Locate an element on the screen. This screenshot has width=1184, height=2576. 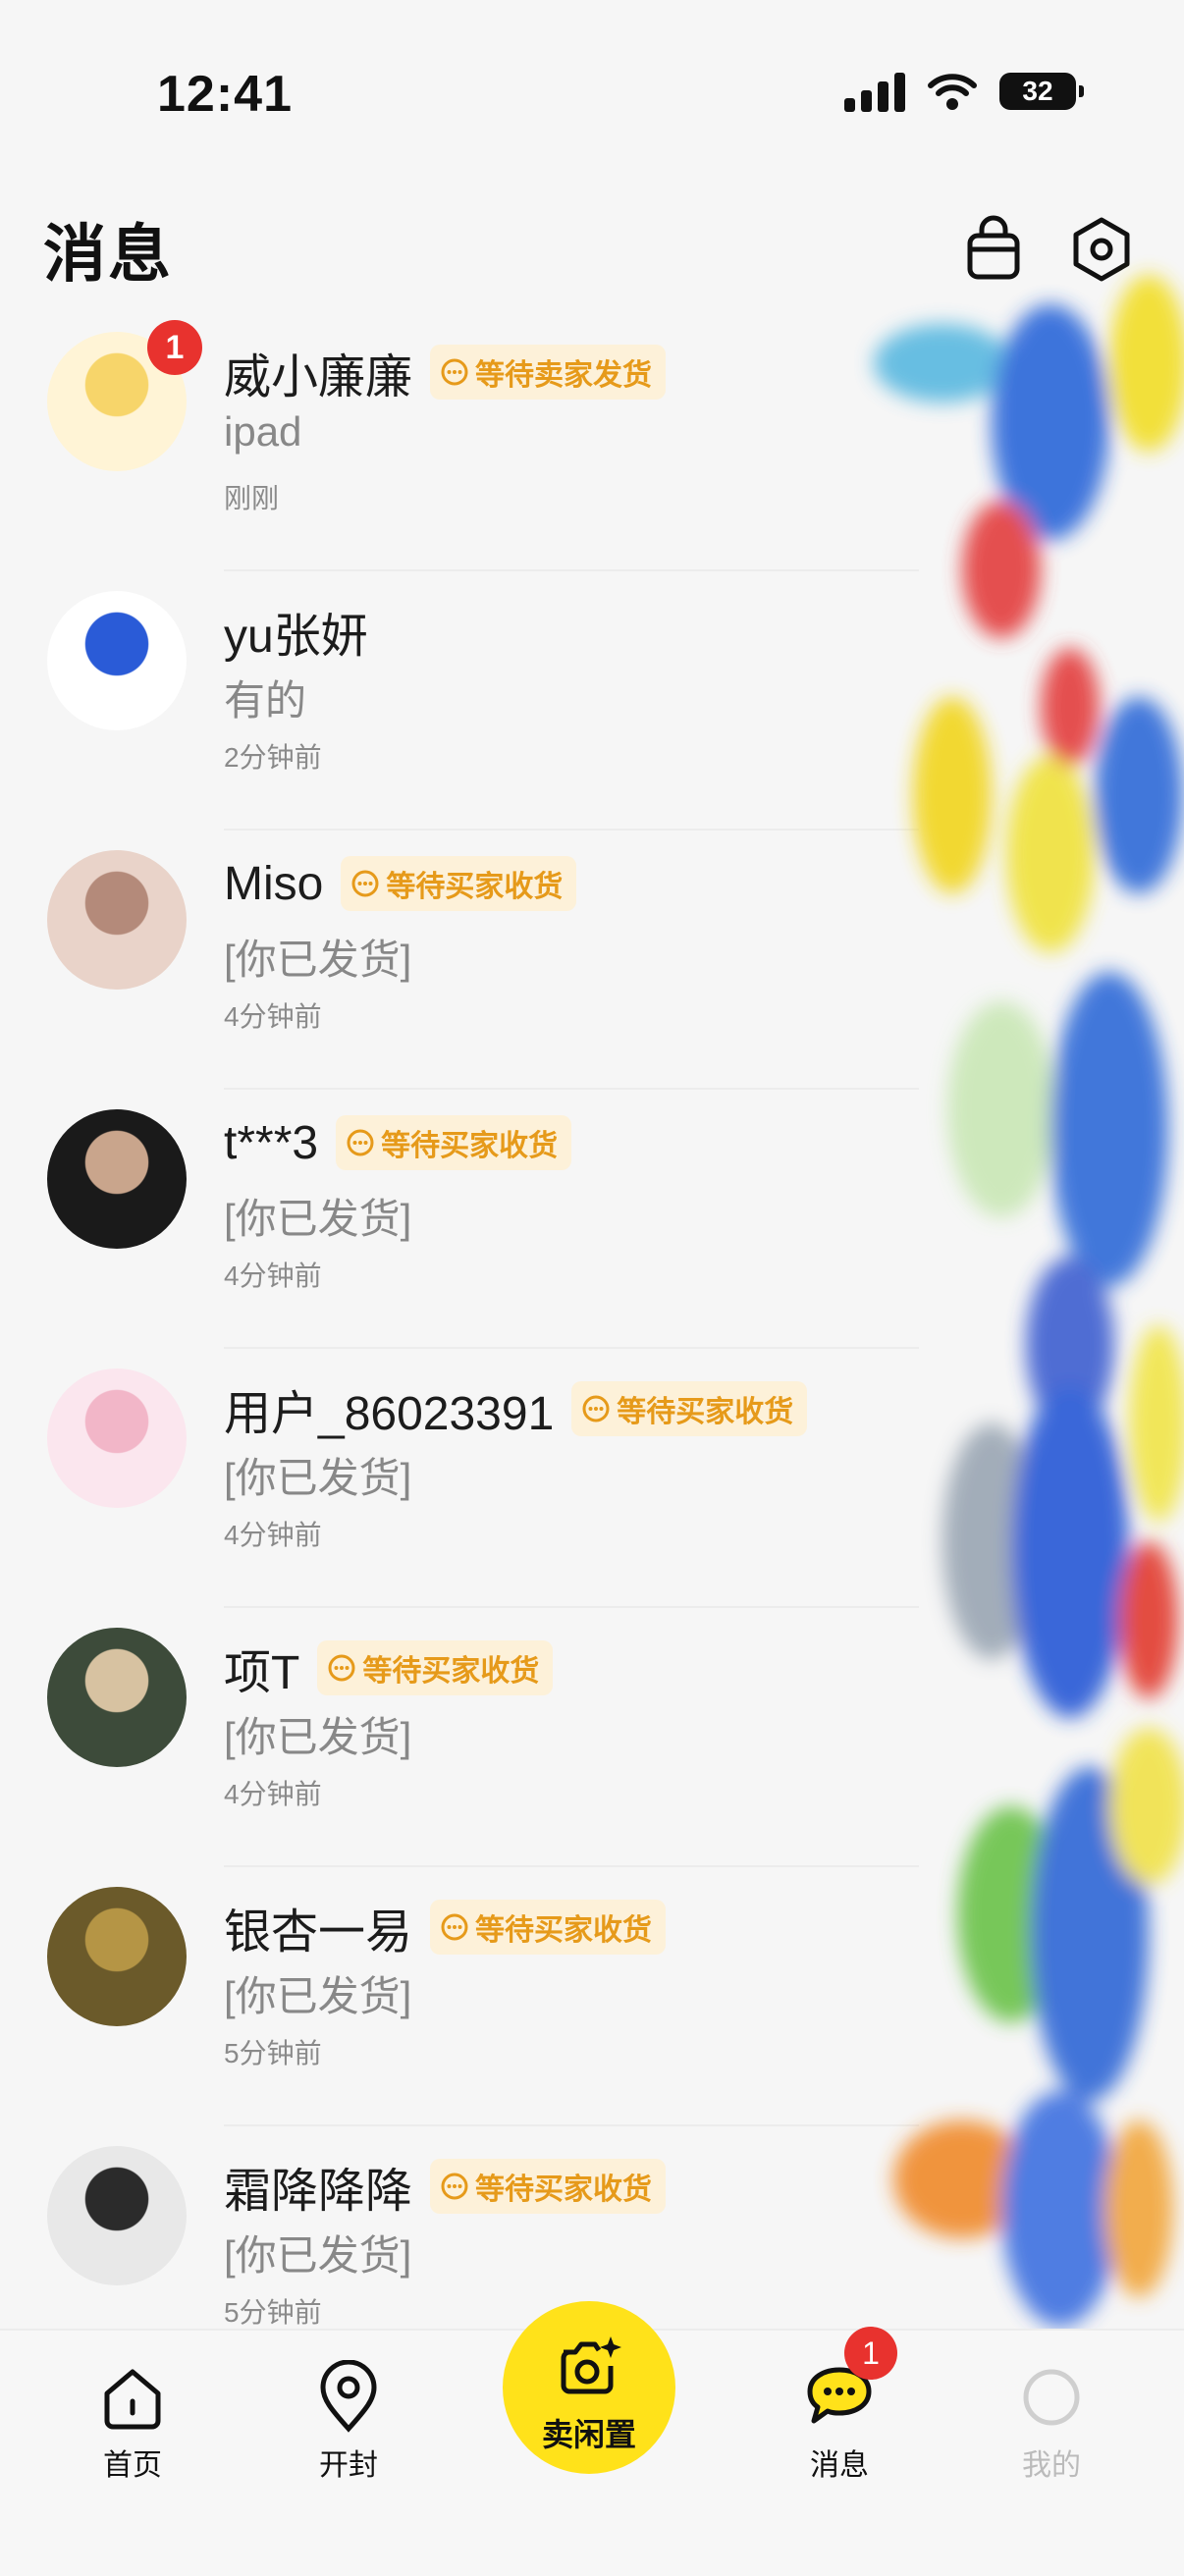
name-line: yu张妍 is located at coordinates (296, 631).